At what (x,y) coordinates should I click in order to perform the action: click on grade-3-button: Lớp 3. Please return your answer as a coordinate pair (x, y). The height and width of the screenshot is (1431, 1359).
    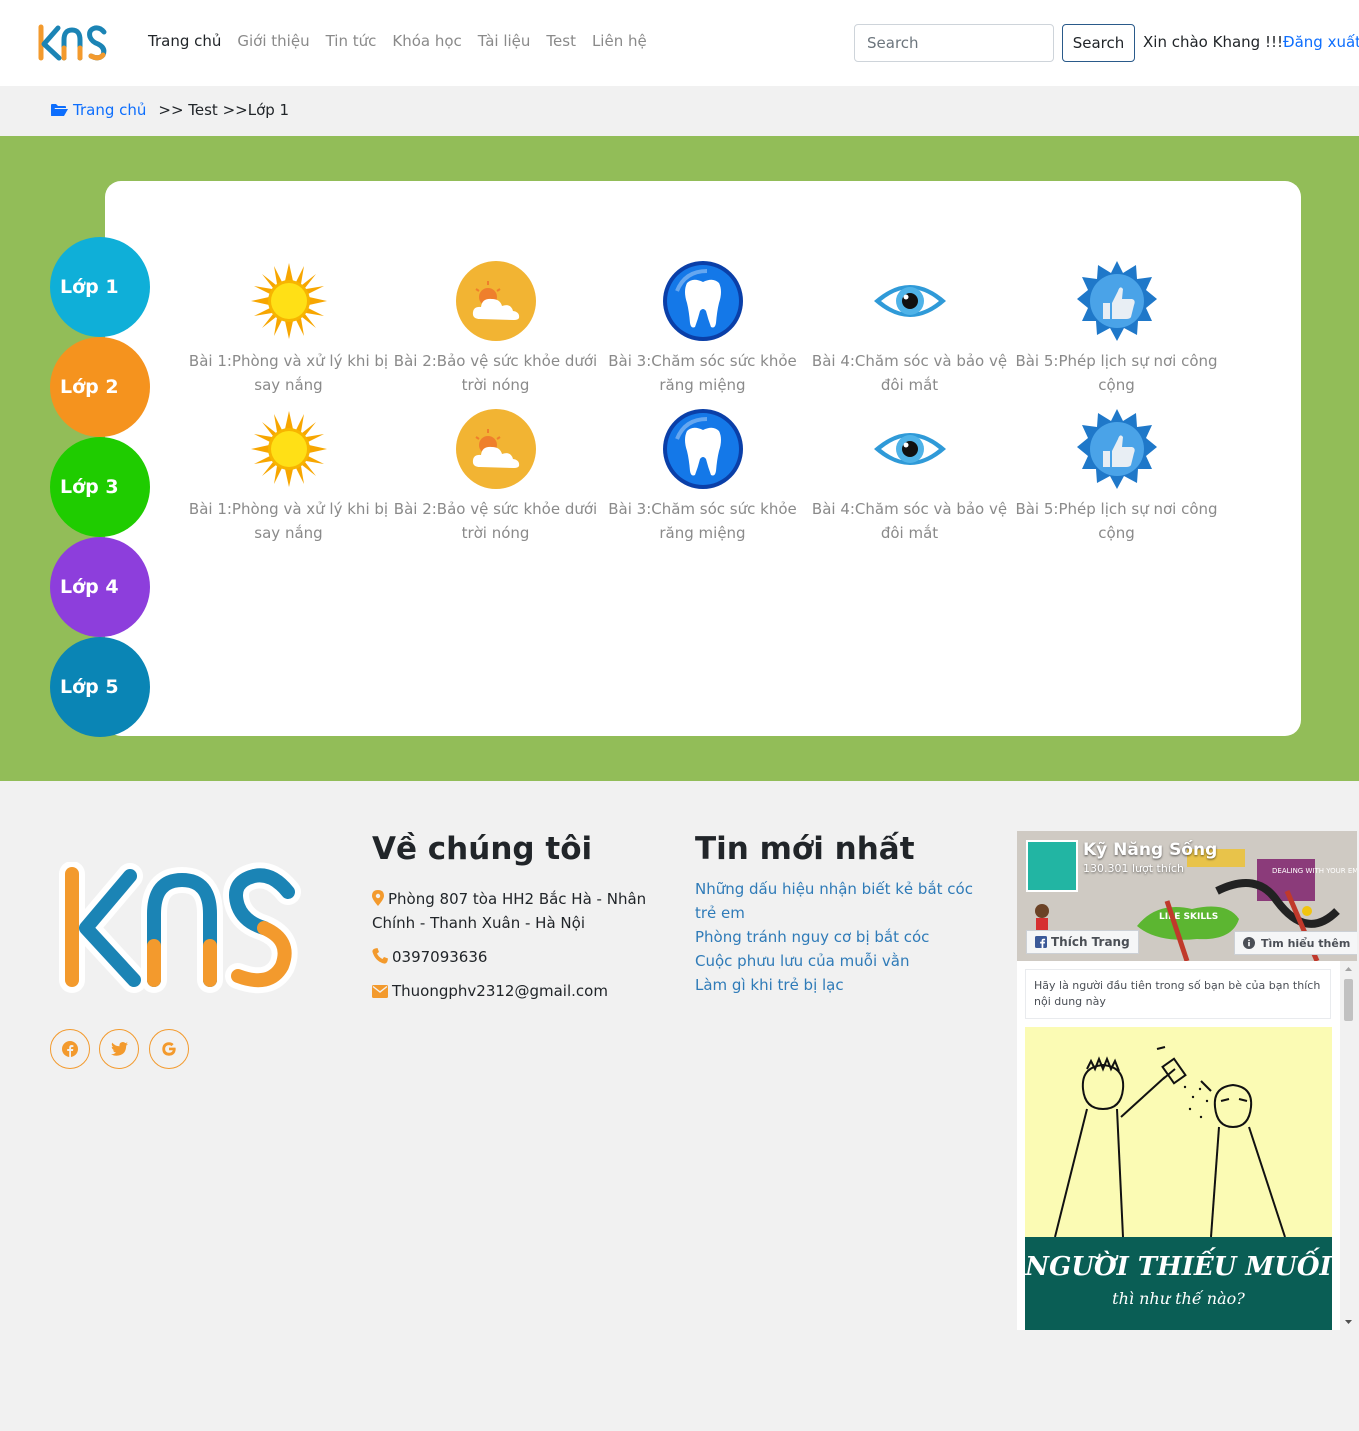
    Looking at the image, I should click on (100, 487).